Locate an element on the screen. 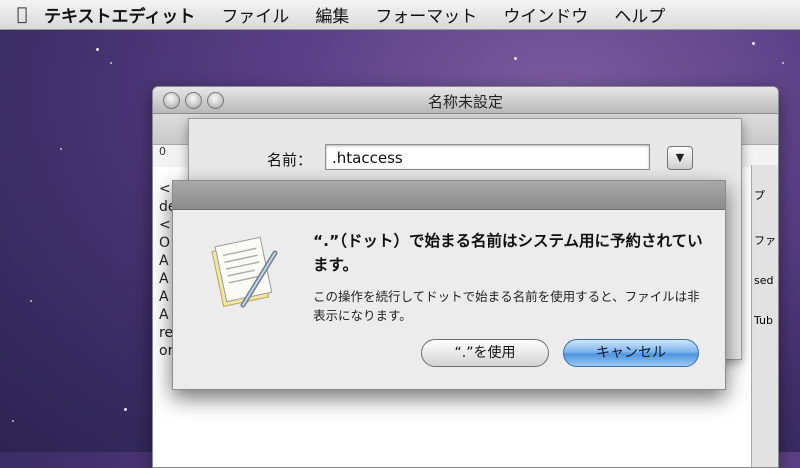 This screenshot has height=468, width=800. alert-message: “.”（ドット）で始まる名前はシステム用に予約されています。 is located at coordinates (508, 253).